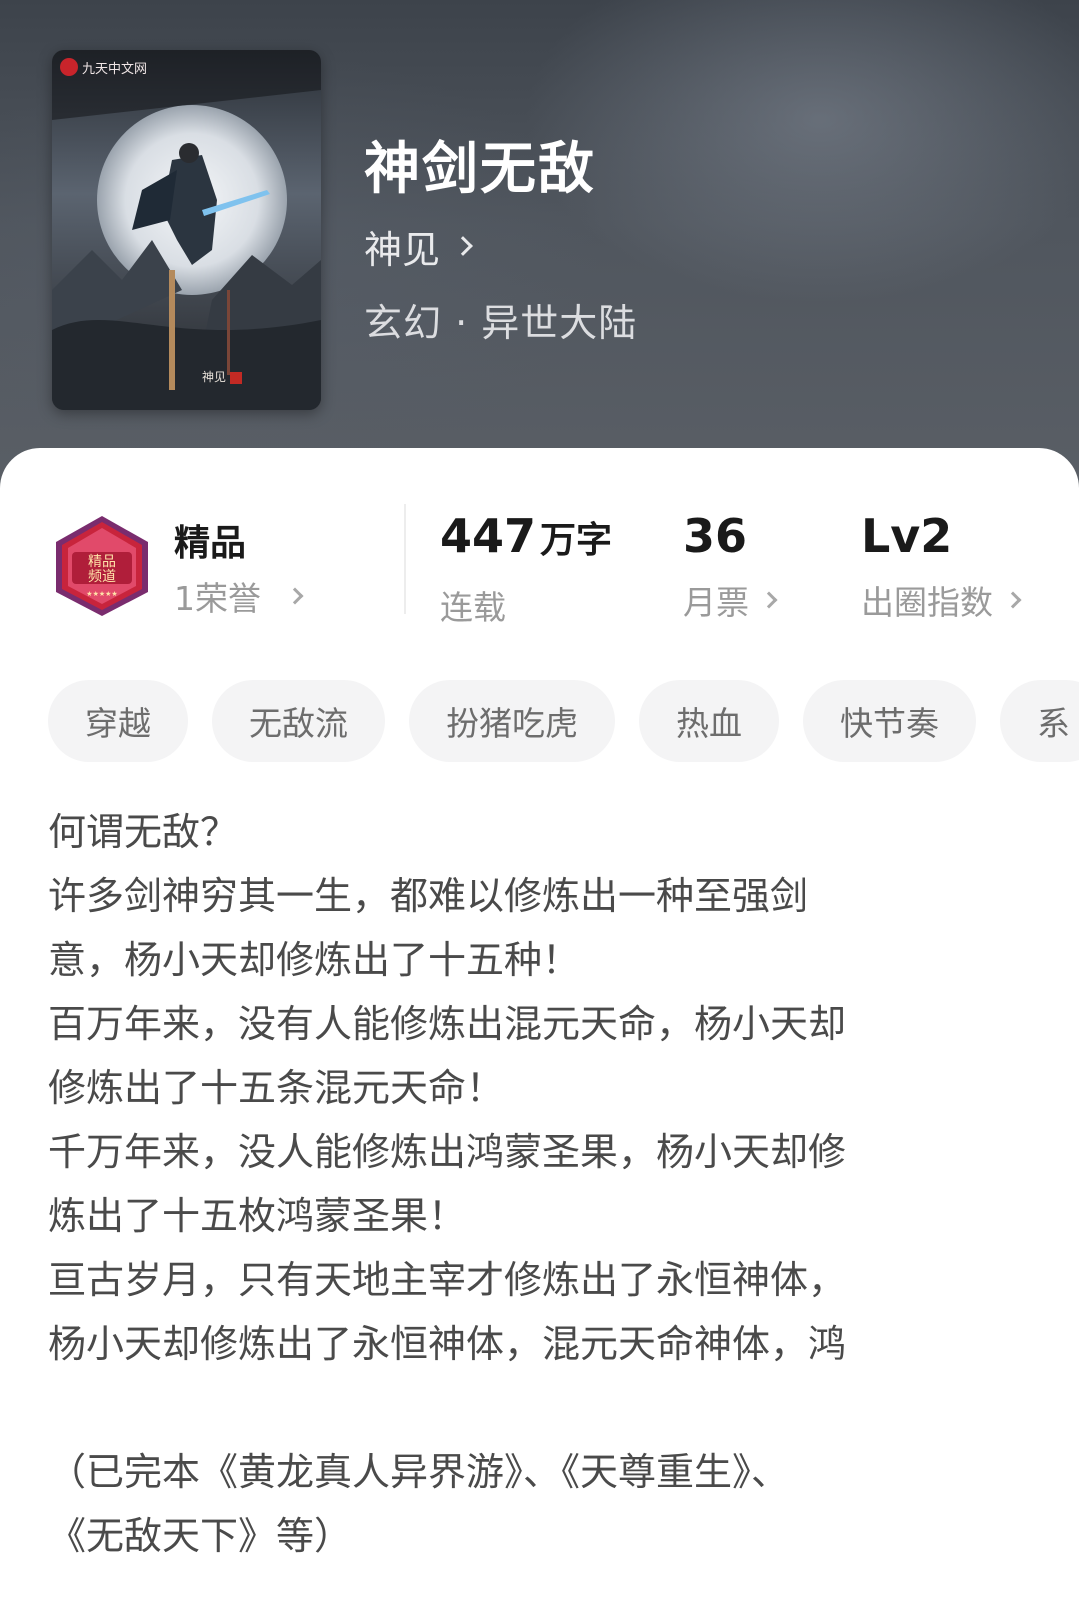 Image resolution: width=1079 pixels, height=1616 pixels. Describe the element at coordinates (907, 536) in the screenshot. I see `level-value: Lv2` at that location.